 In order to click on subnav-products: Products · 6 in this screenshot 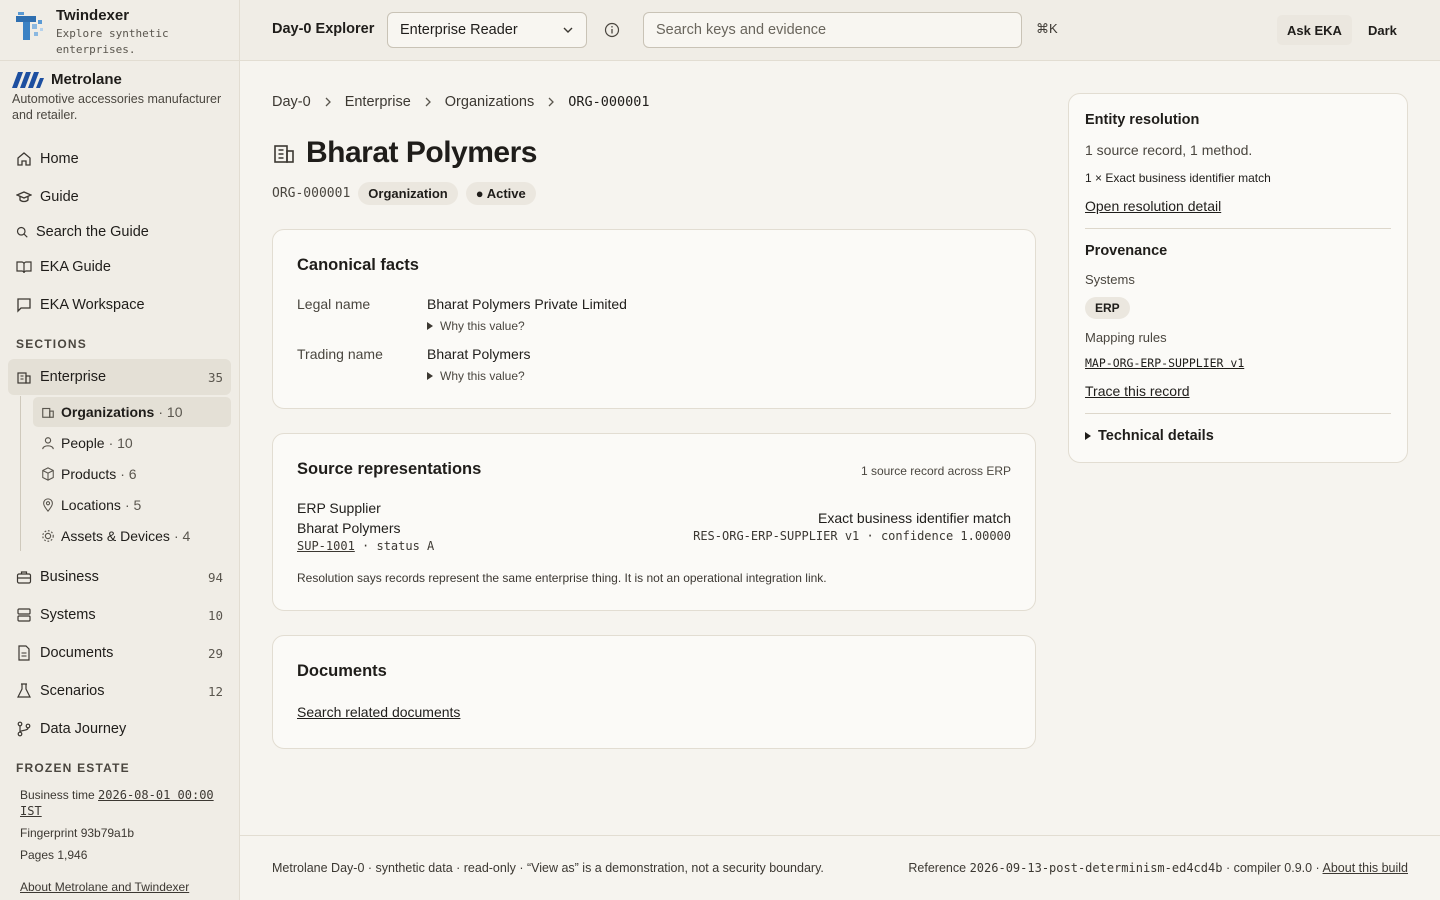, I will do `click(132, 474)`.